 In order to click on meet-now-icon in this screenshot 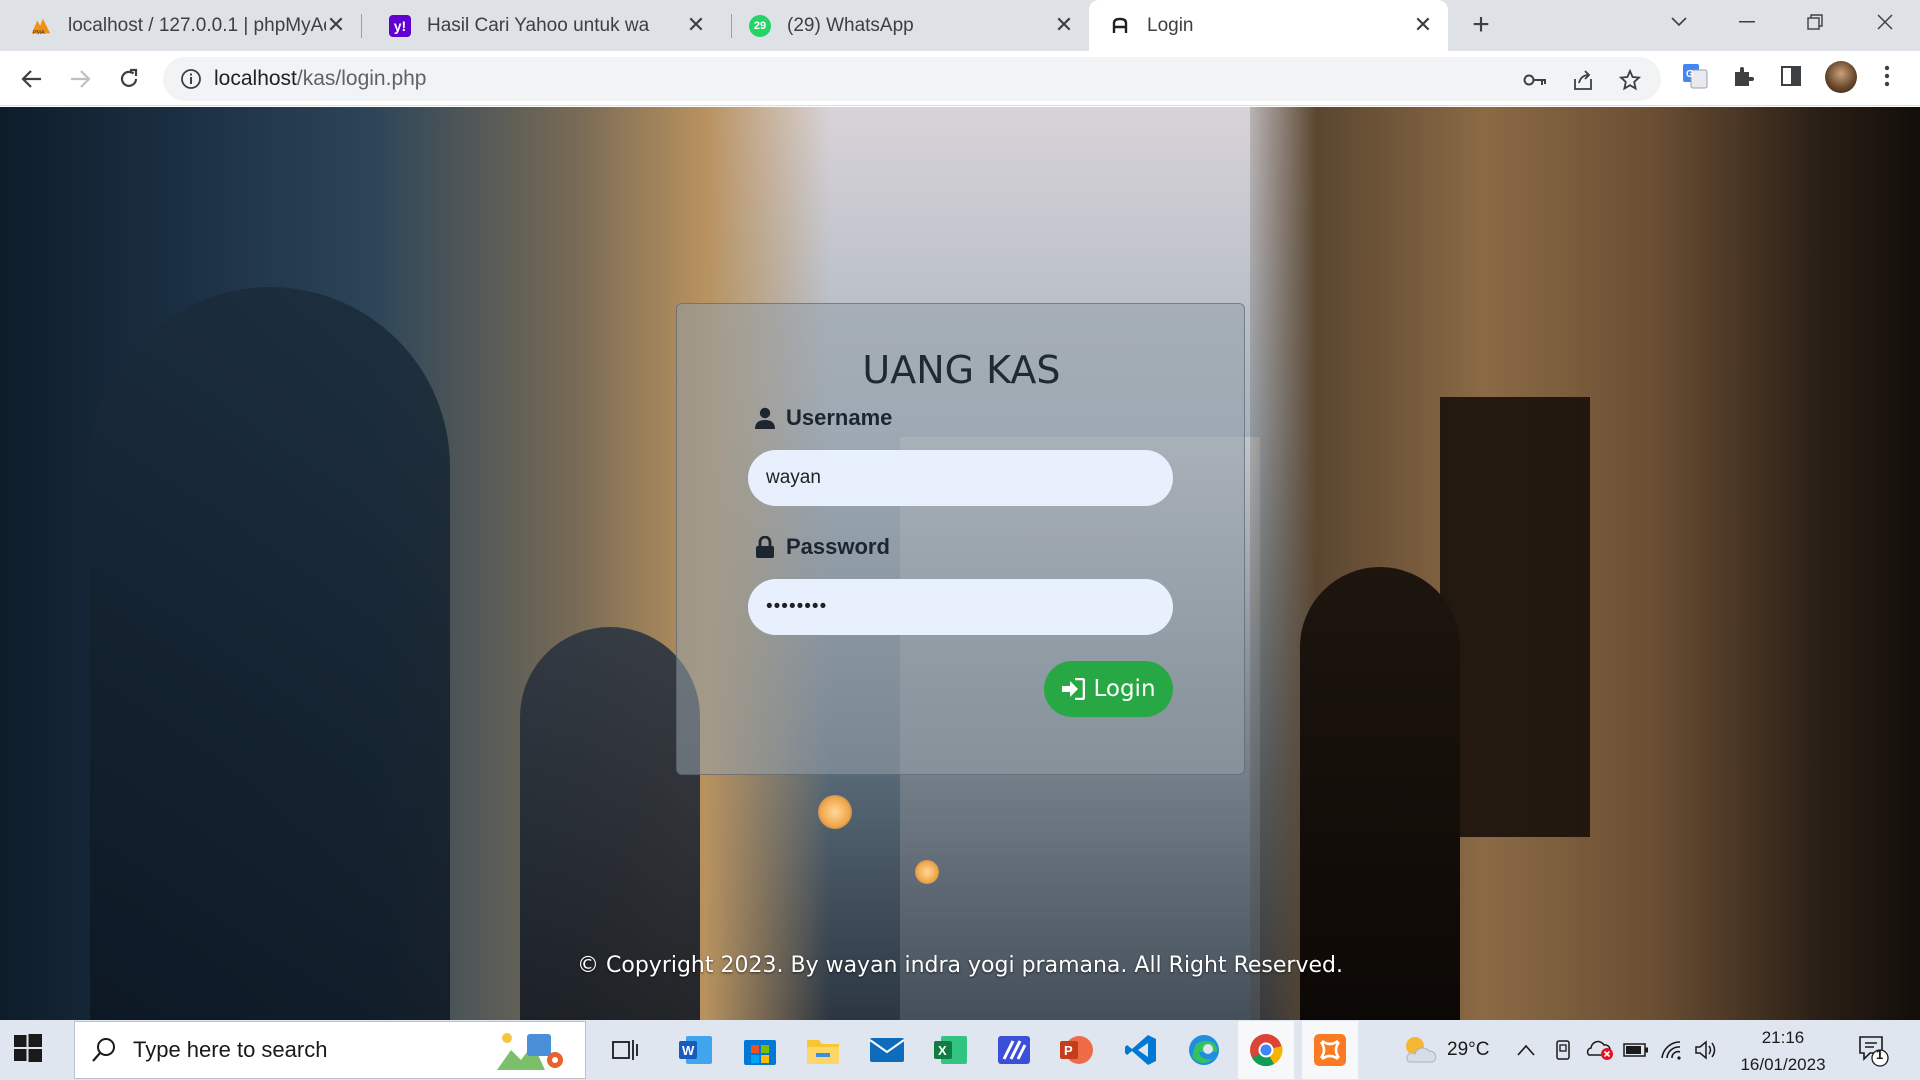, I will do `click(1564, 1050)`.